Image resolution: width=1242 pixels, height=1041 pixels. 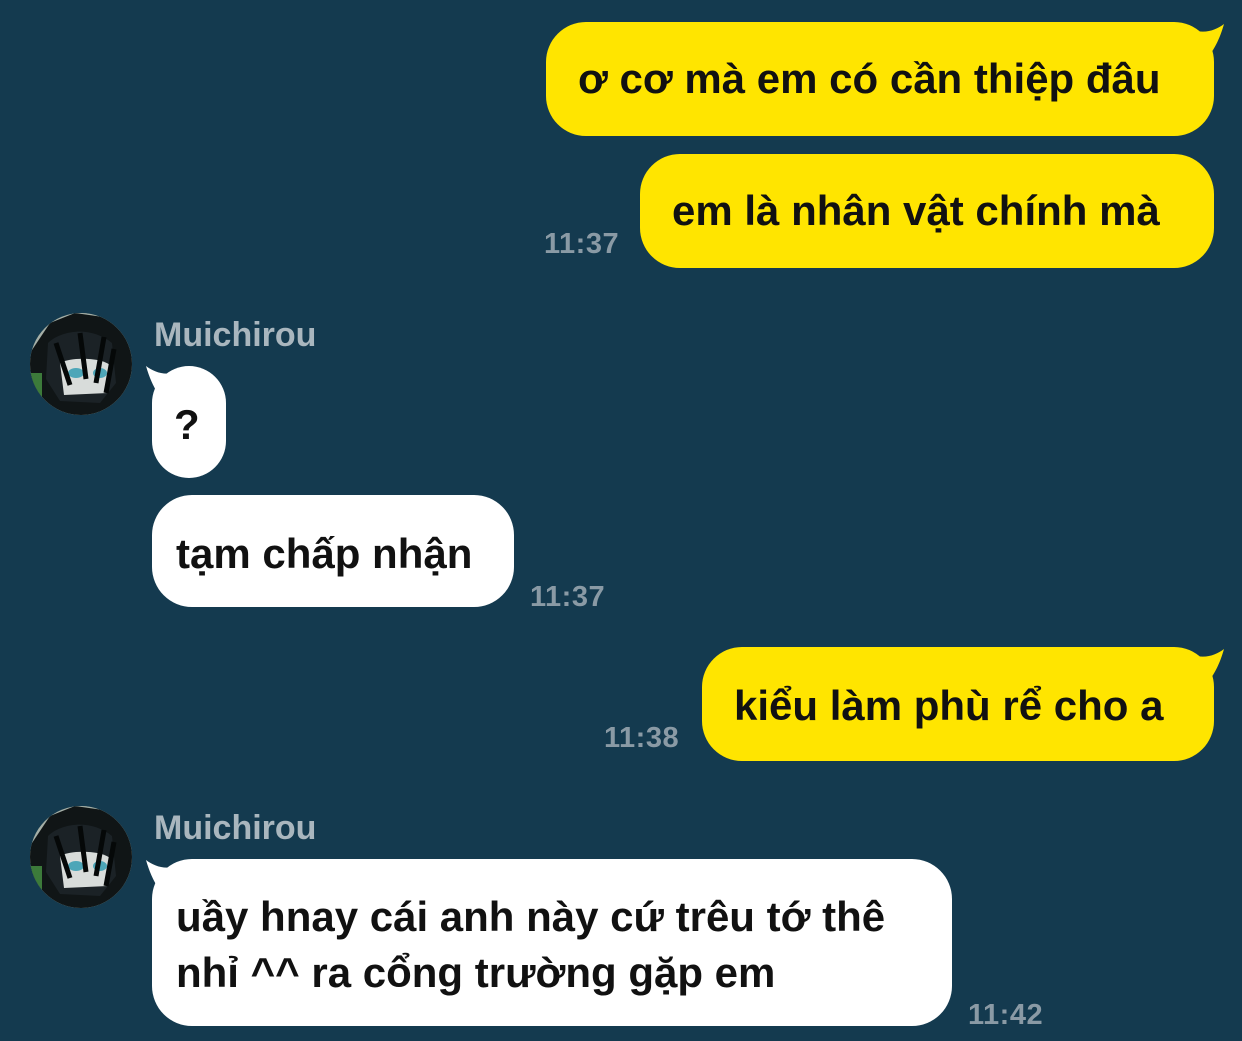 I want to click on message-bubble-incoming: tạm chấp nhận, so click(x=333, y=551).